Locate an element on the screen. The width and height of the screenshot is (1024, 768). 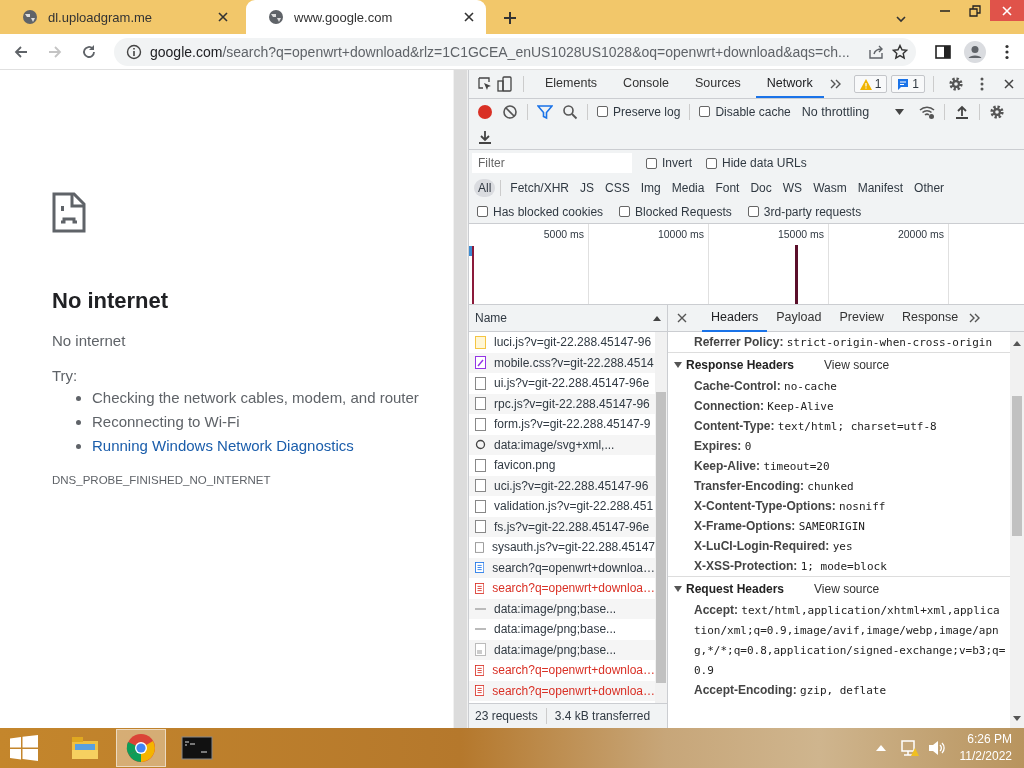
type-filter: Font is located at coordinates (727, 188).